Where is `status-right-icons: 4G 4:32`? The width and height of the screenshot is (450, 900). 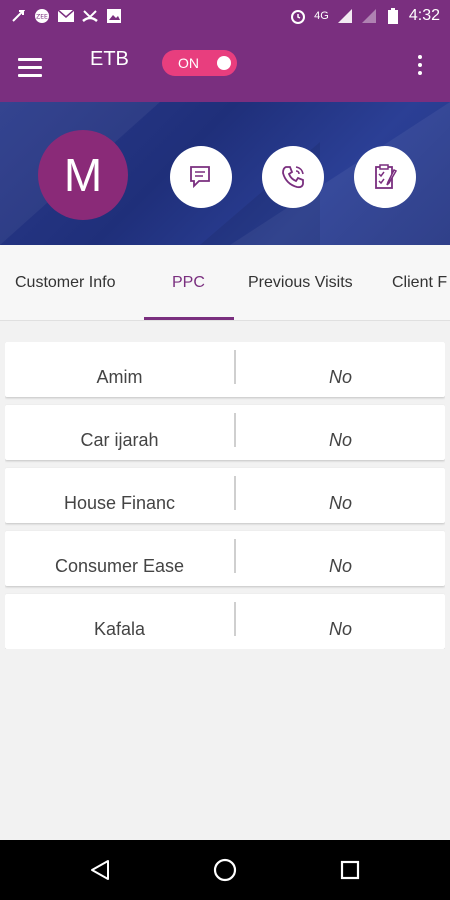 status-right-icons: 4G 4:32 is located at coordinates (365, 16).